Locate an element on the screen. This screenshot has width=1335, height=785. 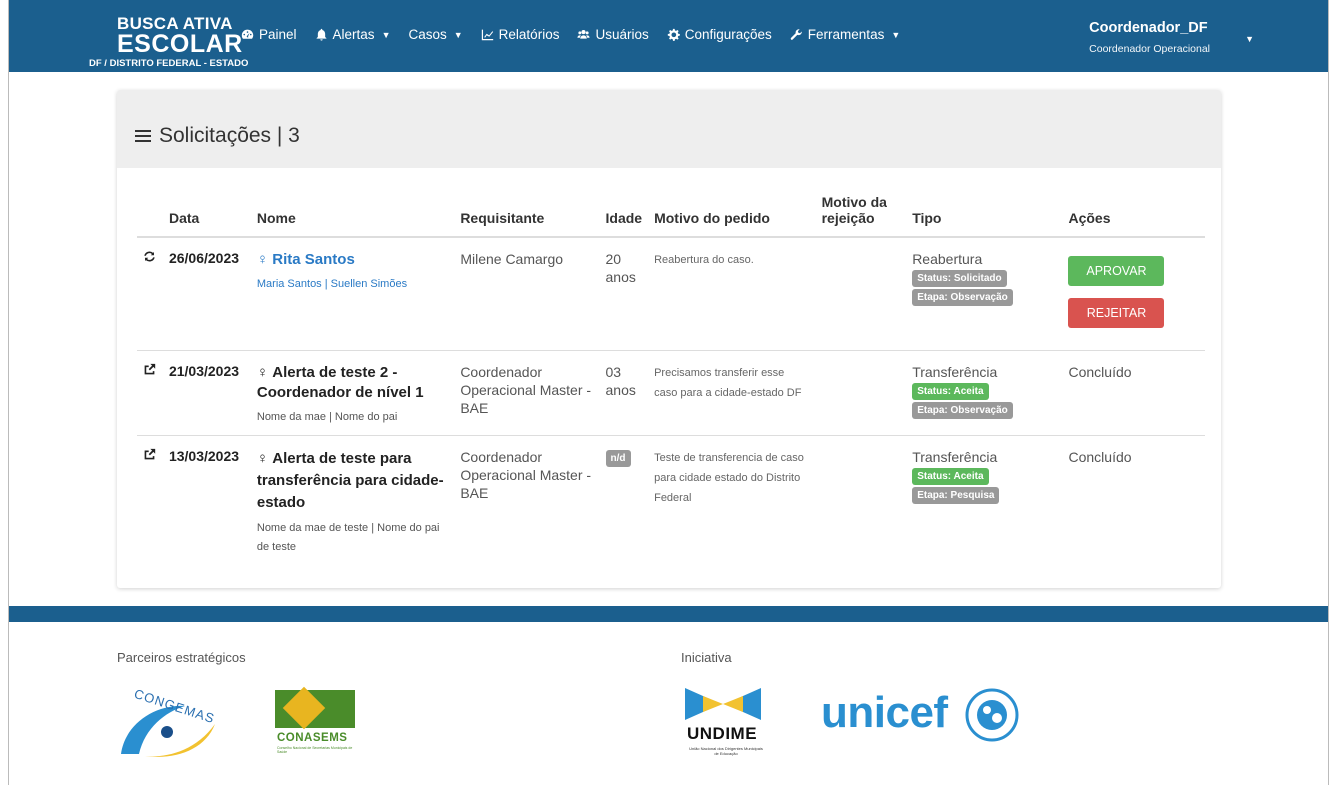
nav-relatorios: Relatórios is located at coordinates (520, 34).